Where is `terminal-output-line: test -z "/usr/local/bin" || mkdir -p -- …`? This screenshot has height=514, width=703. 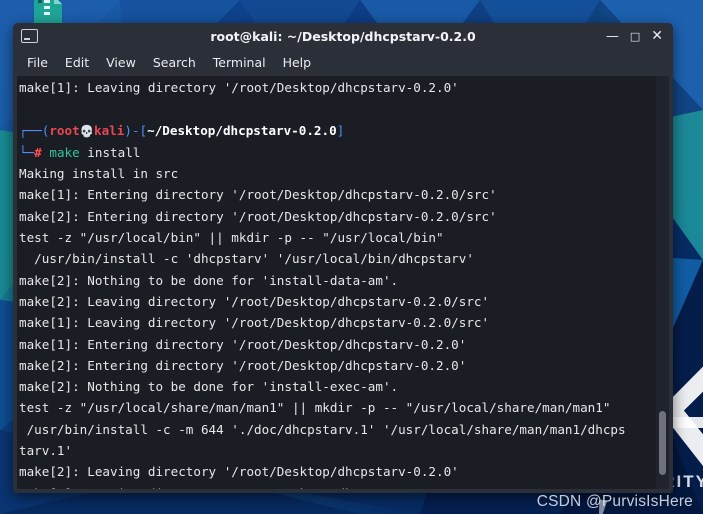 terminal-output-line: test -z "/usr/local/bin" || mkdir -p -- … is located at coordinates (231, 238).